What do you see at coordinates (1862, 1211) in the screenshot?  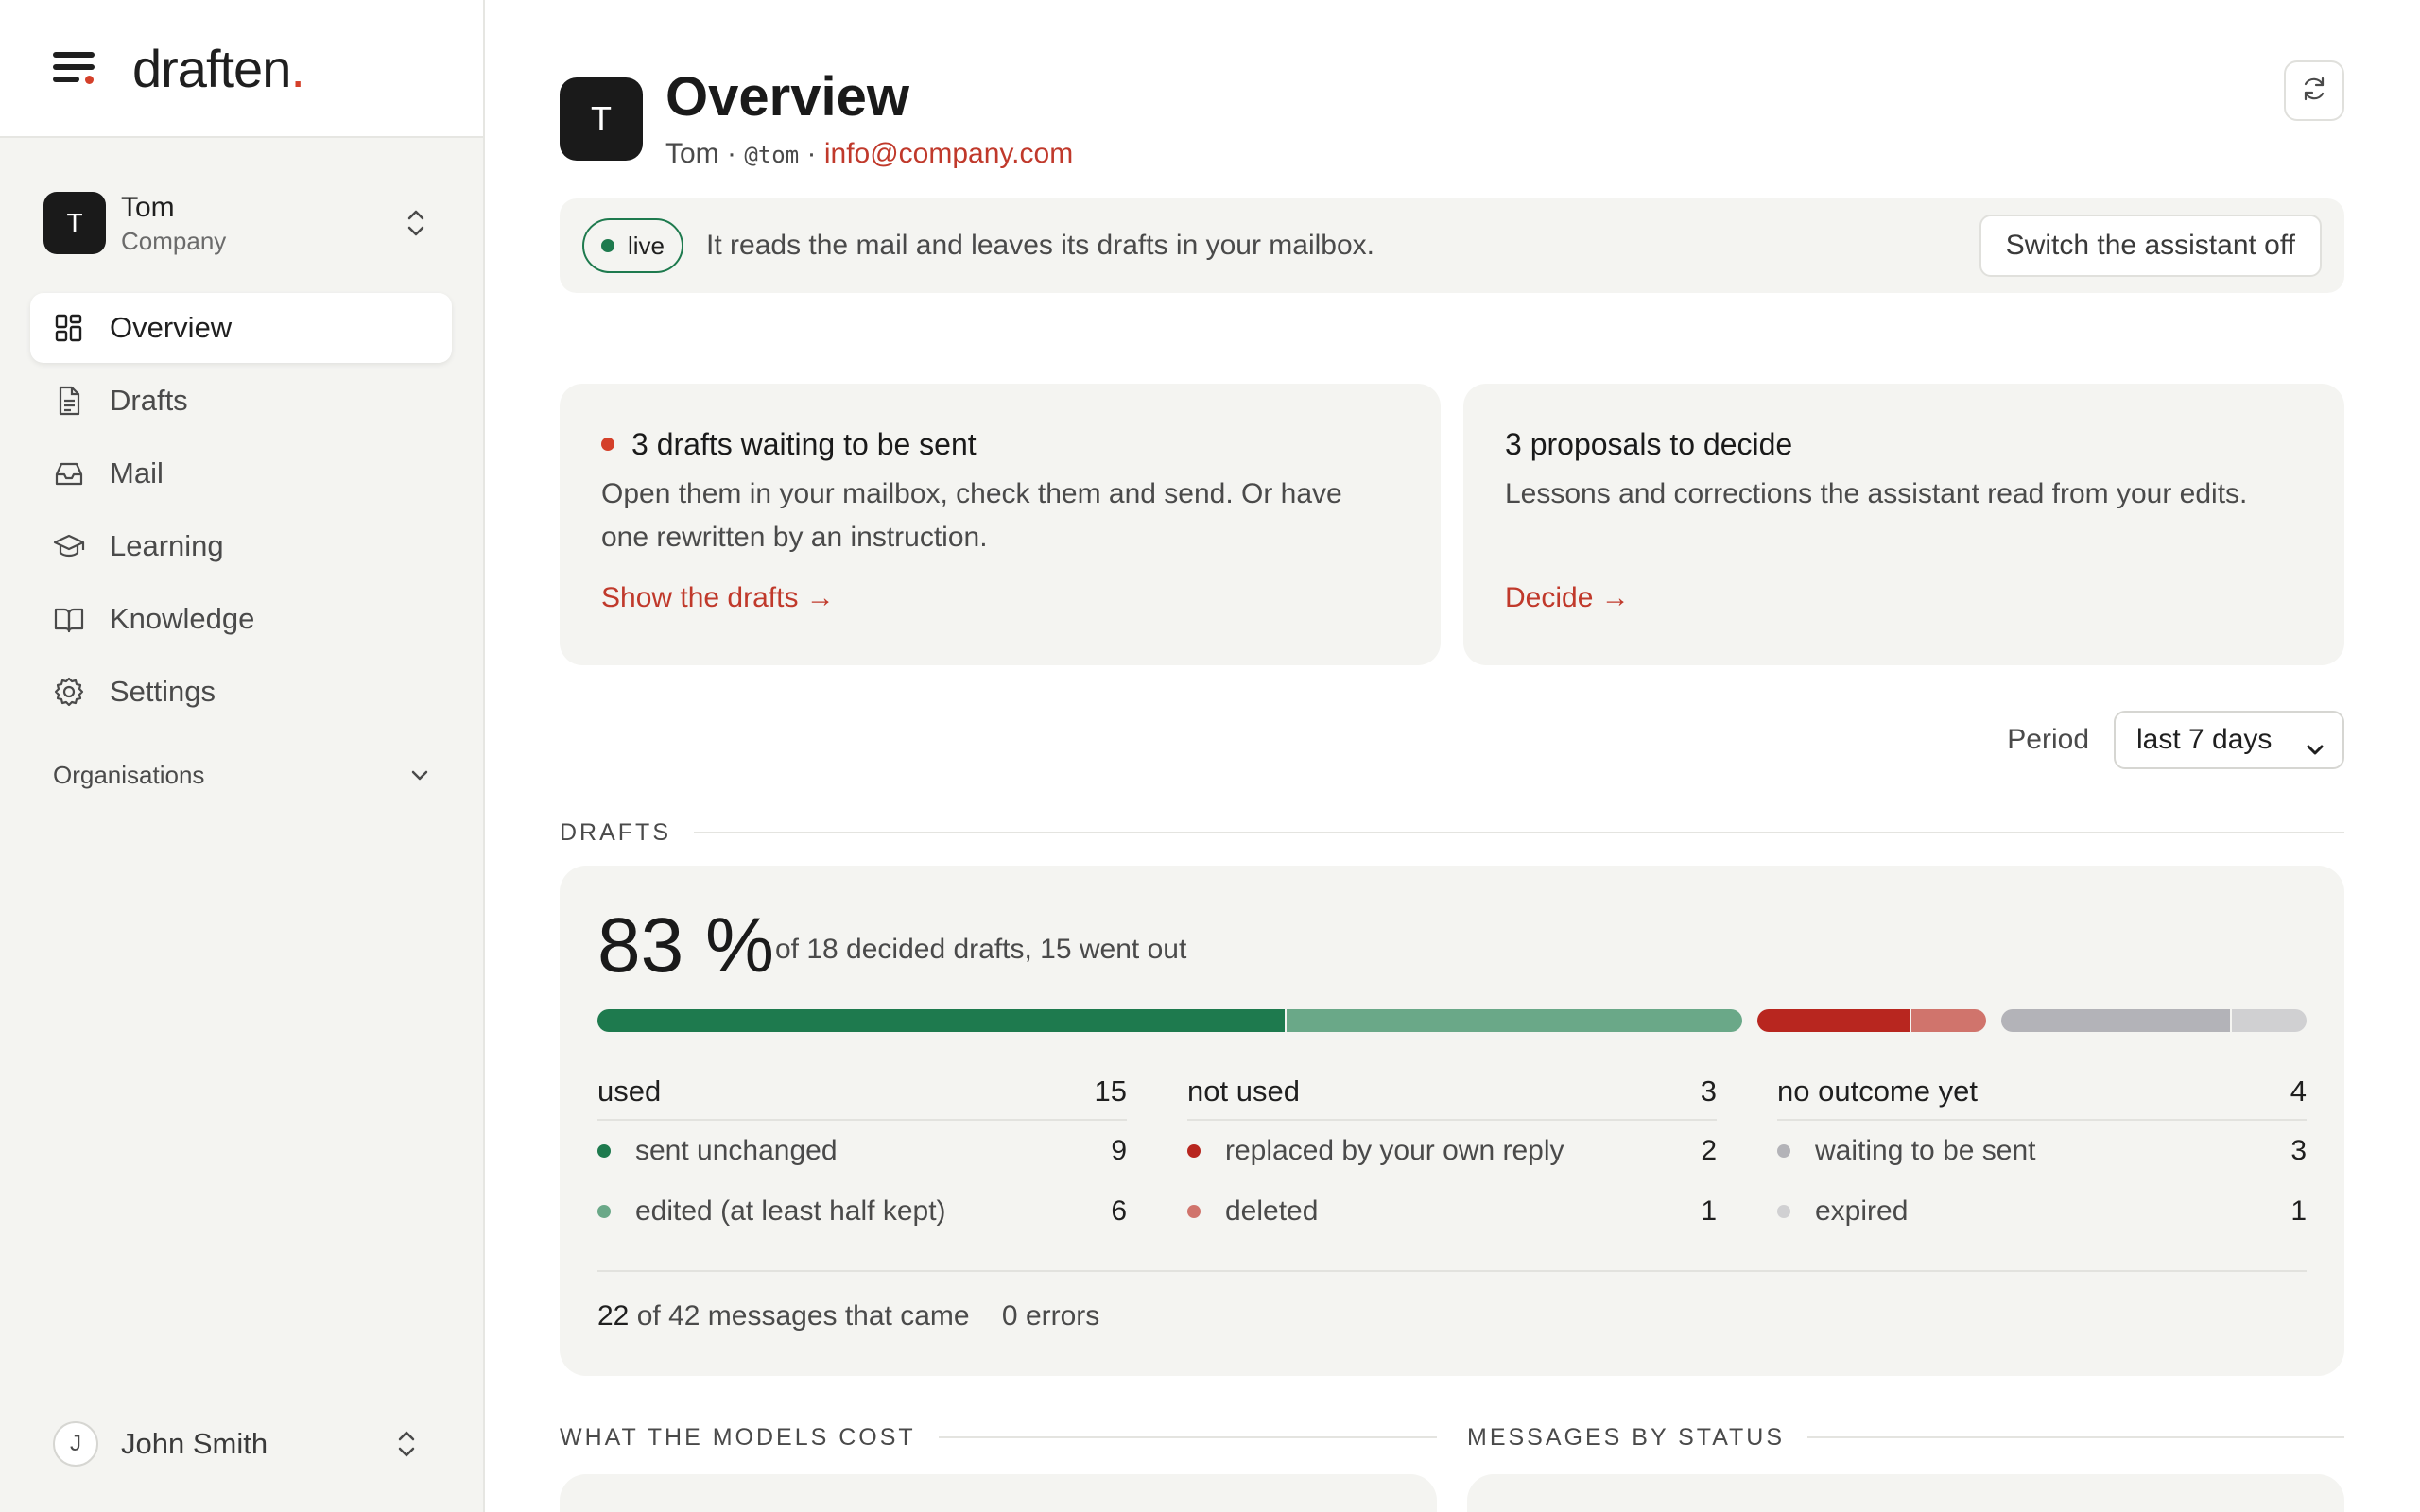 I see `outcome-label: expired` at bounding box center [1862, 1211].